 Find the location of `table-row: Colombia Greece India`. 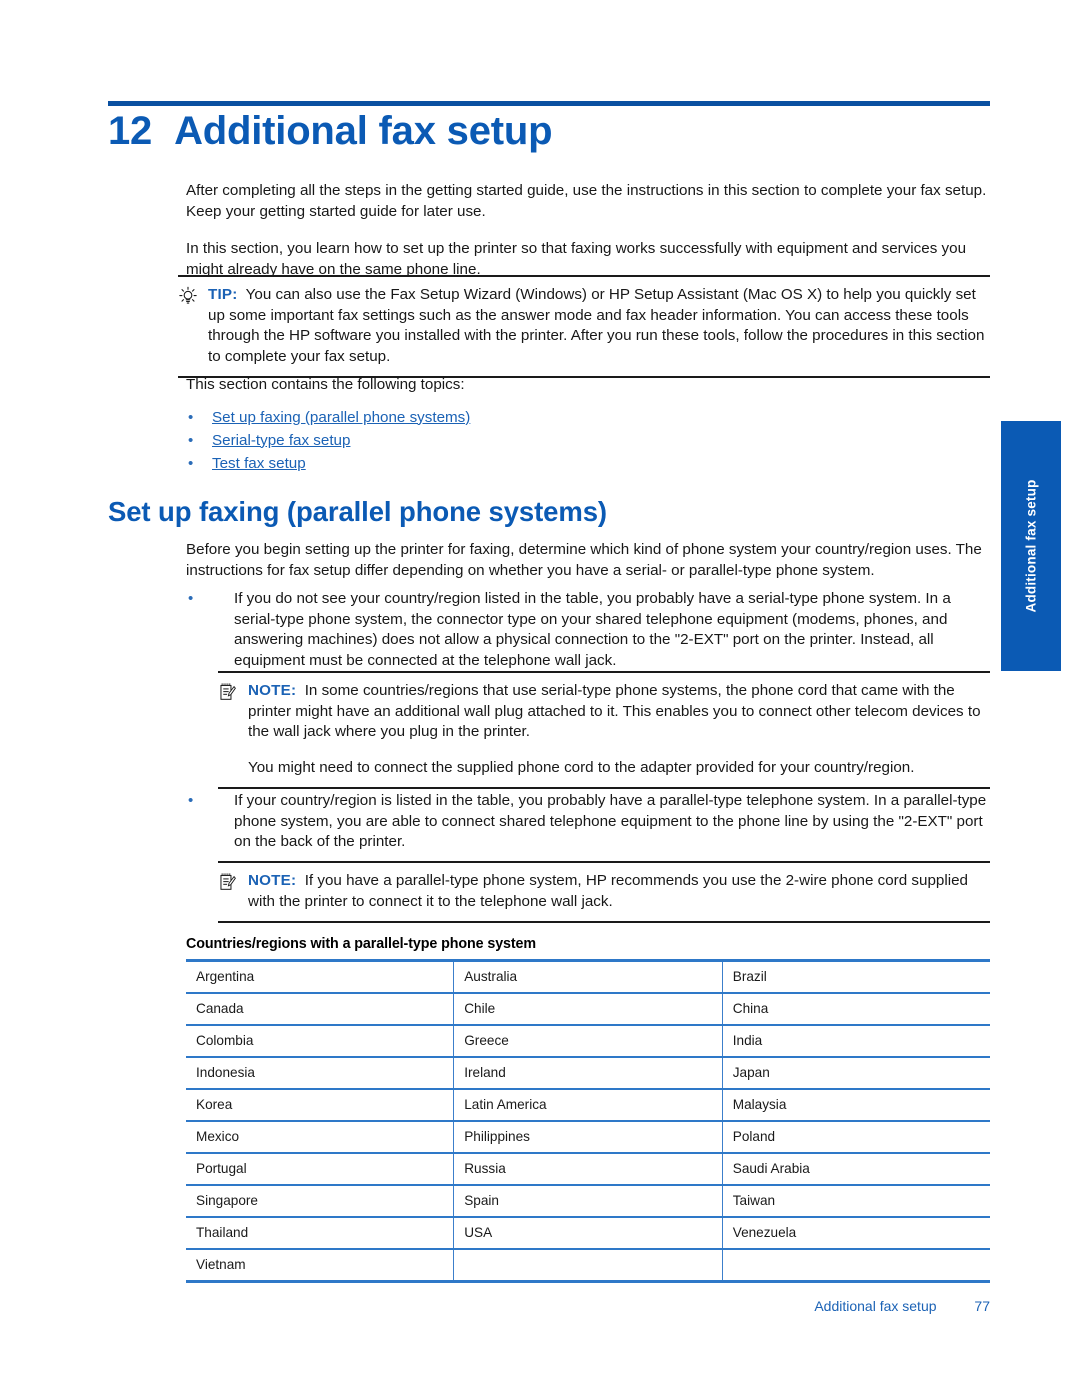

table-row: Colombia Greece India is located at coordinates (588, 1040).